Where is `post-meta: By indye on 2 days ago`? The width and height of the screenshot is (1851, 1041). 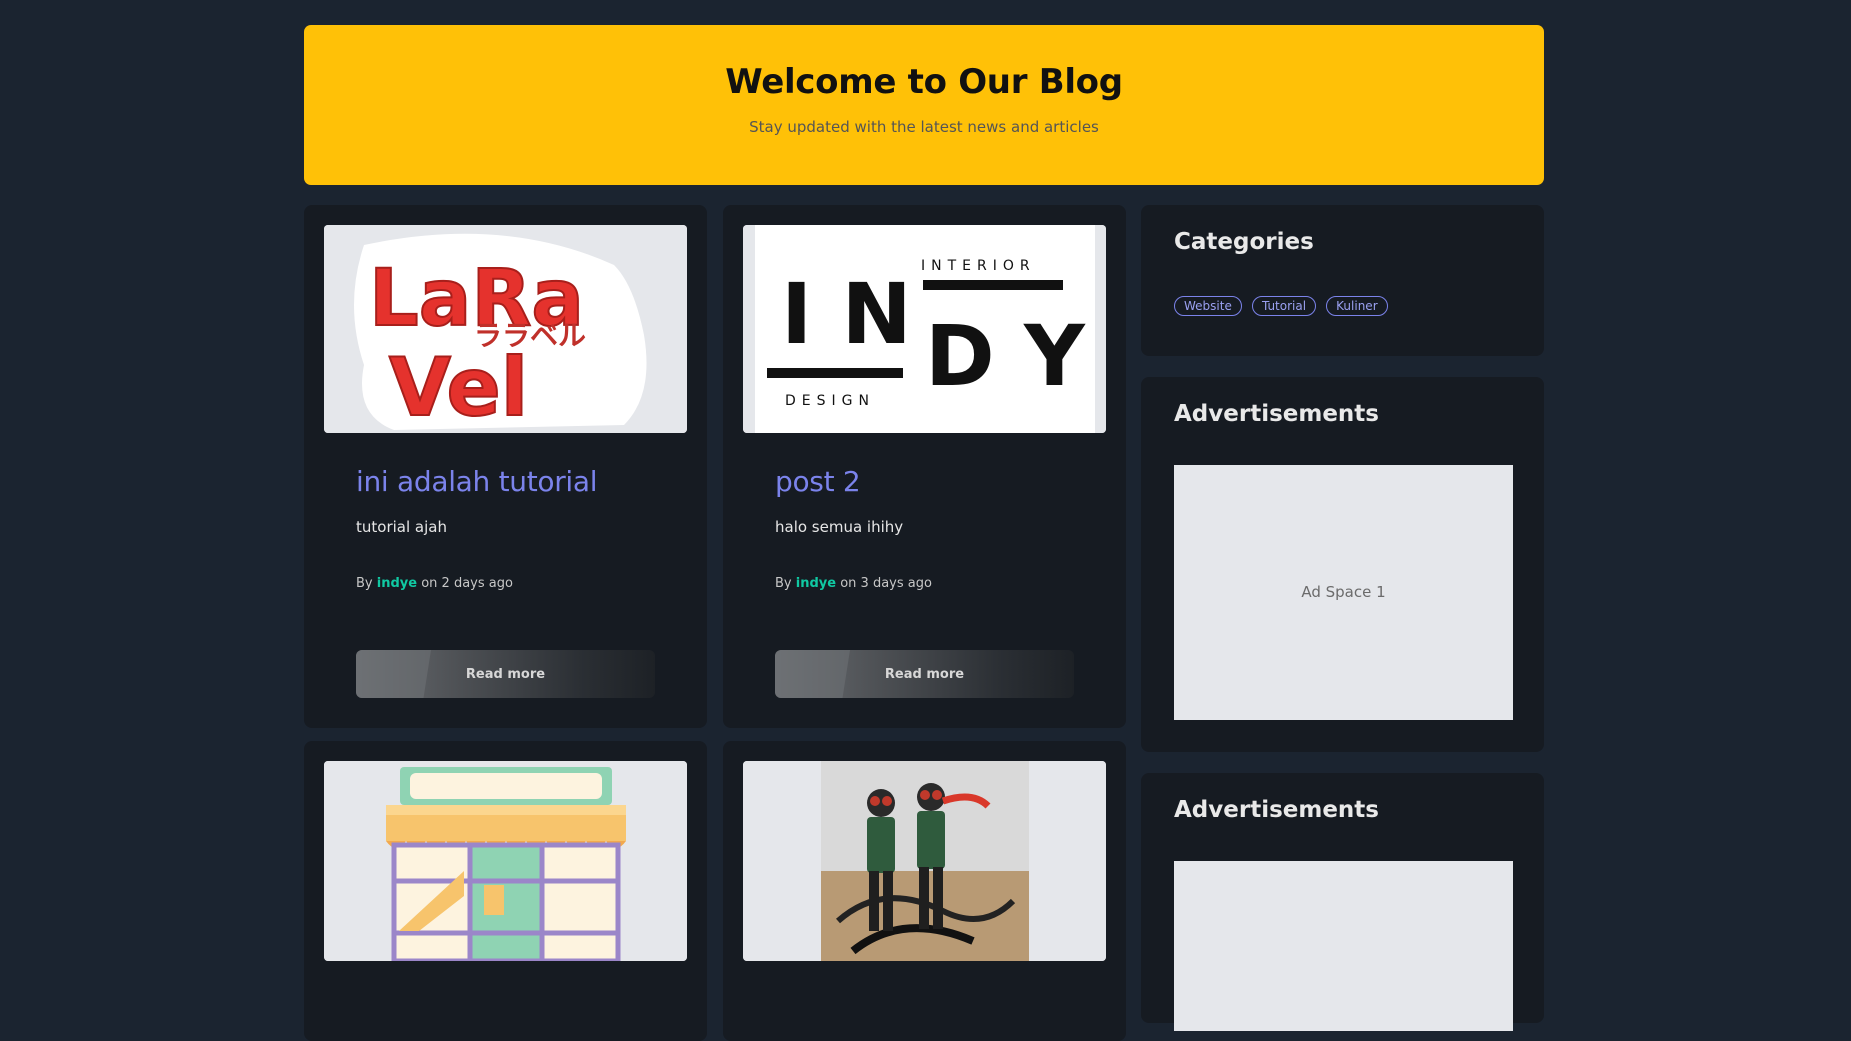
post-meta: By indye on 2 days ago is located at coordinates (506, 583).